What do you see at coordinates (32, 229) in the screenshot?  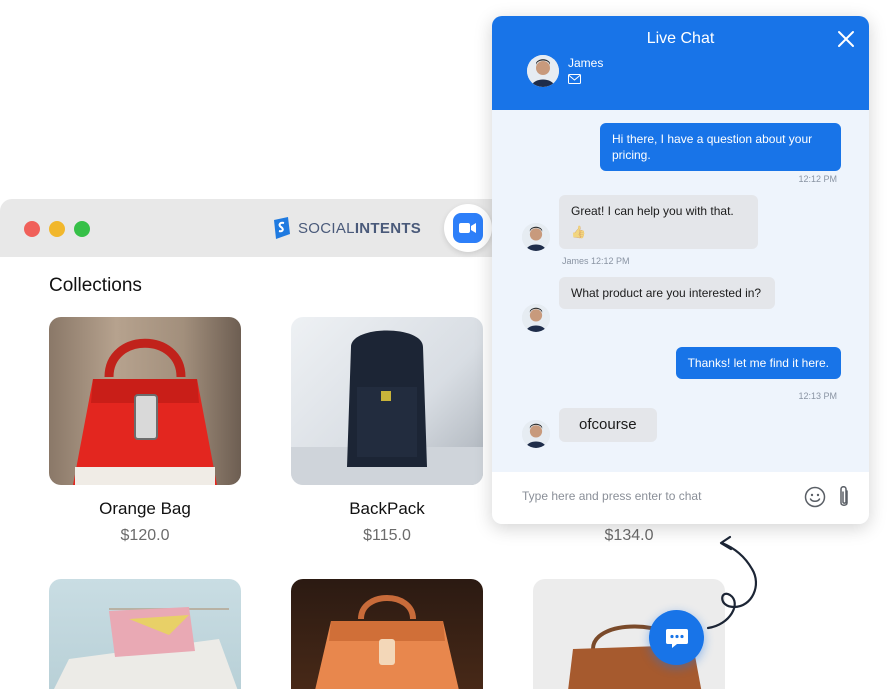 I see `close-window-button` at bounding box center [32, 229].